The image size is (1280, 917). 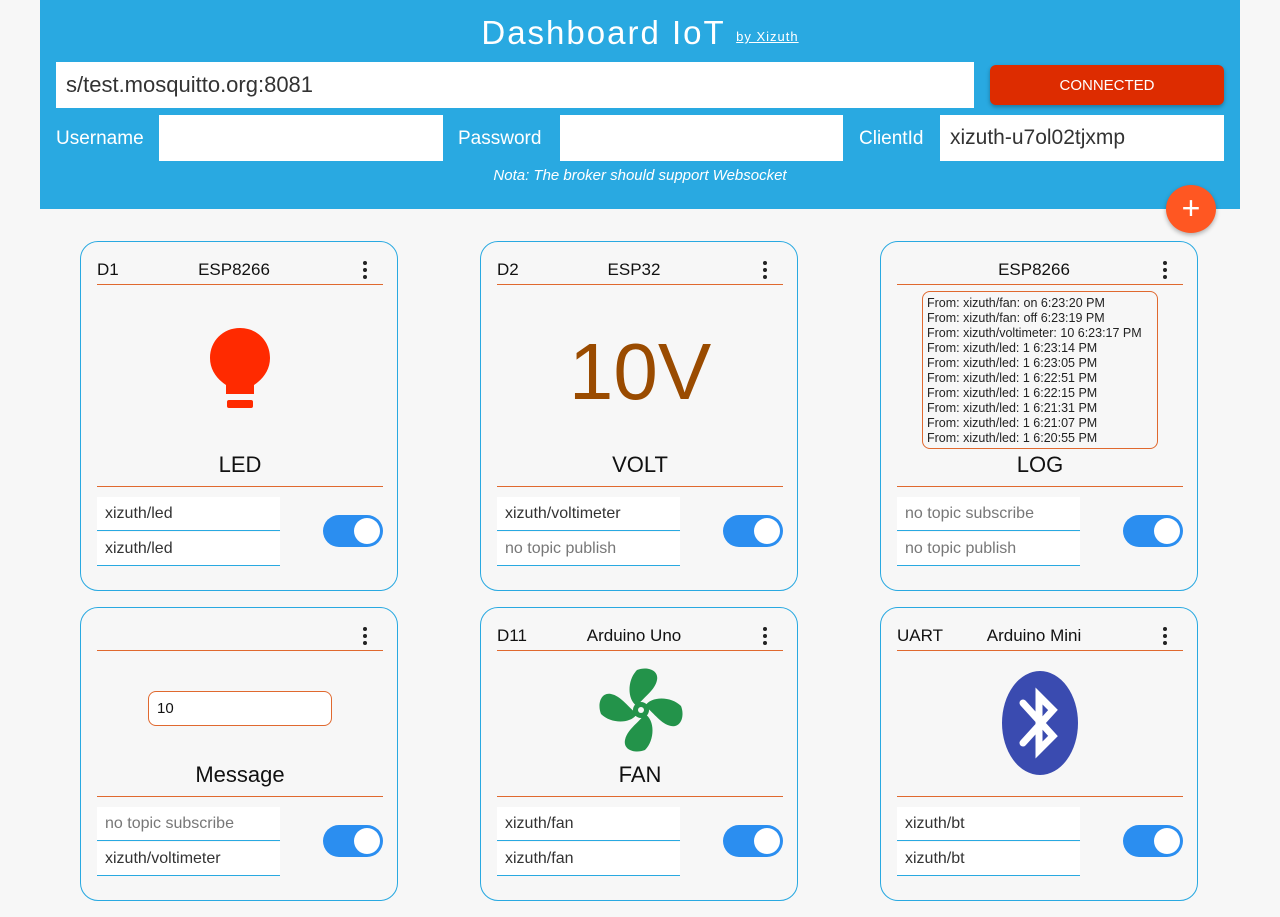 What do you see at coordinates (1012, 423) in the screenshot?
I see `log-line: From: xizuth/led: 1 6:21:07 PM` at bounding box center [1012, 423].